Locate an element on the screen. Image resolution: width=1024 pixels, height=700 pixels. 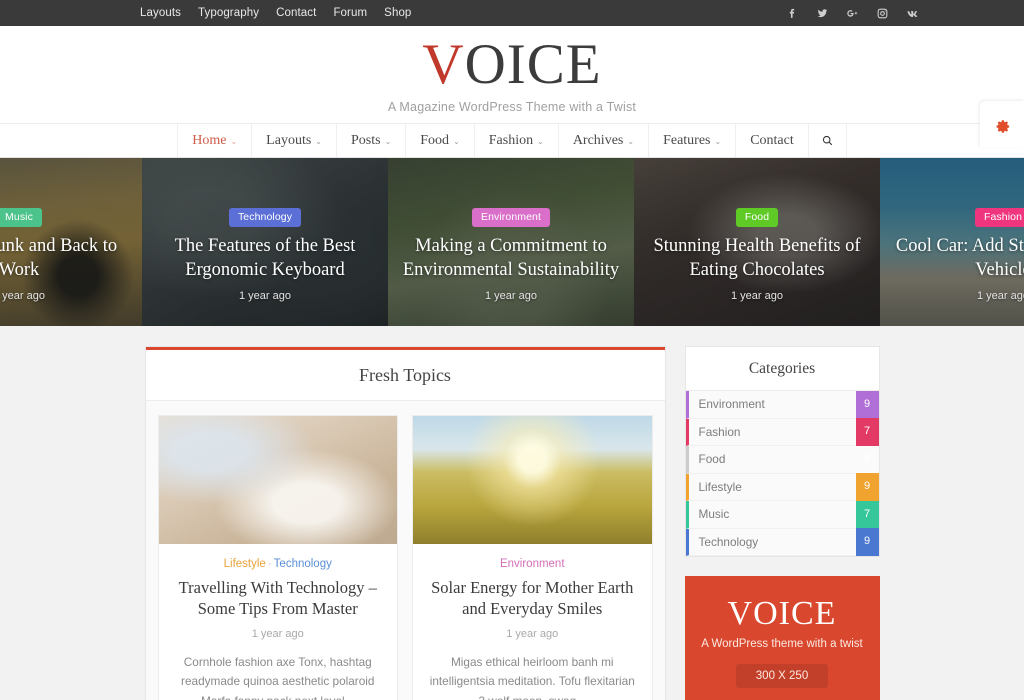
top-bar-link-forum: Forum is located at coordinates (350, 13).